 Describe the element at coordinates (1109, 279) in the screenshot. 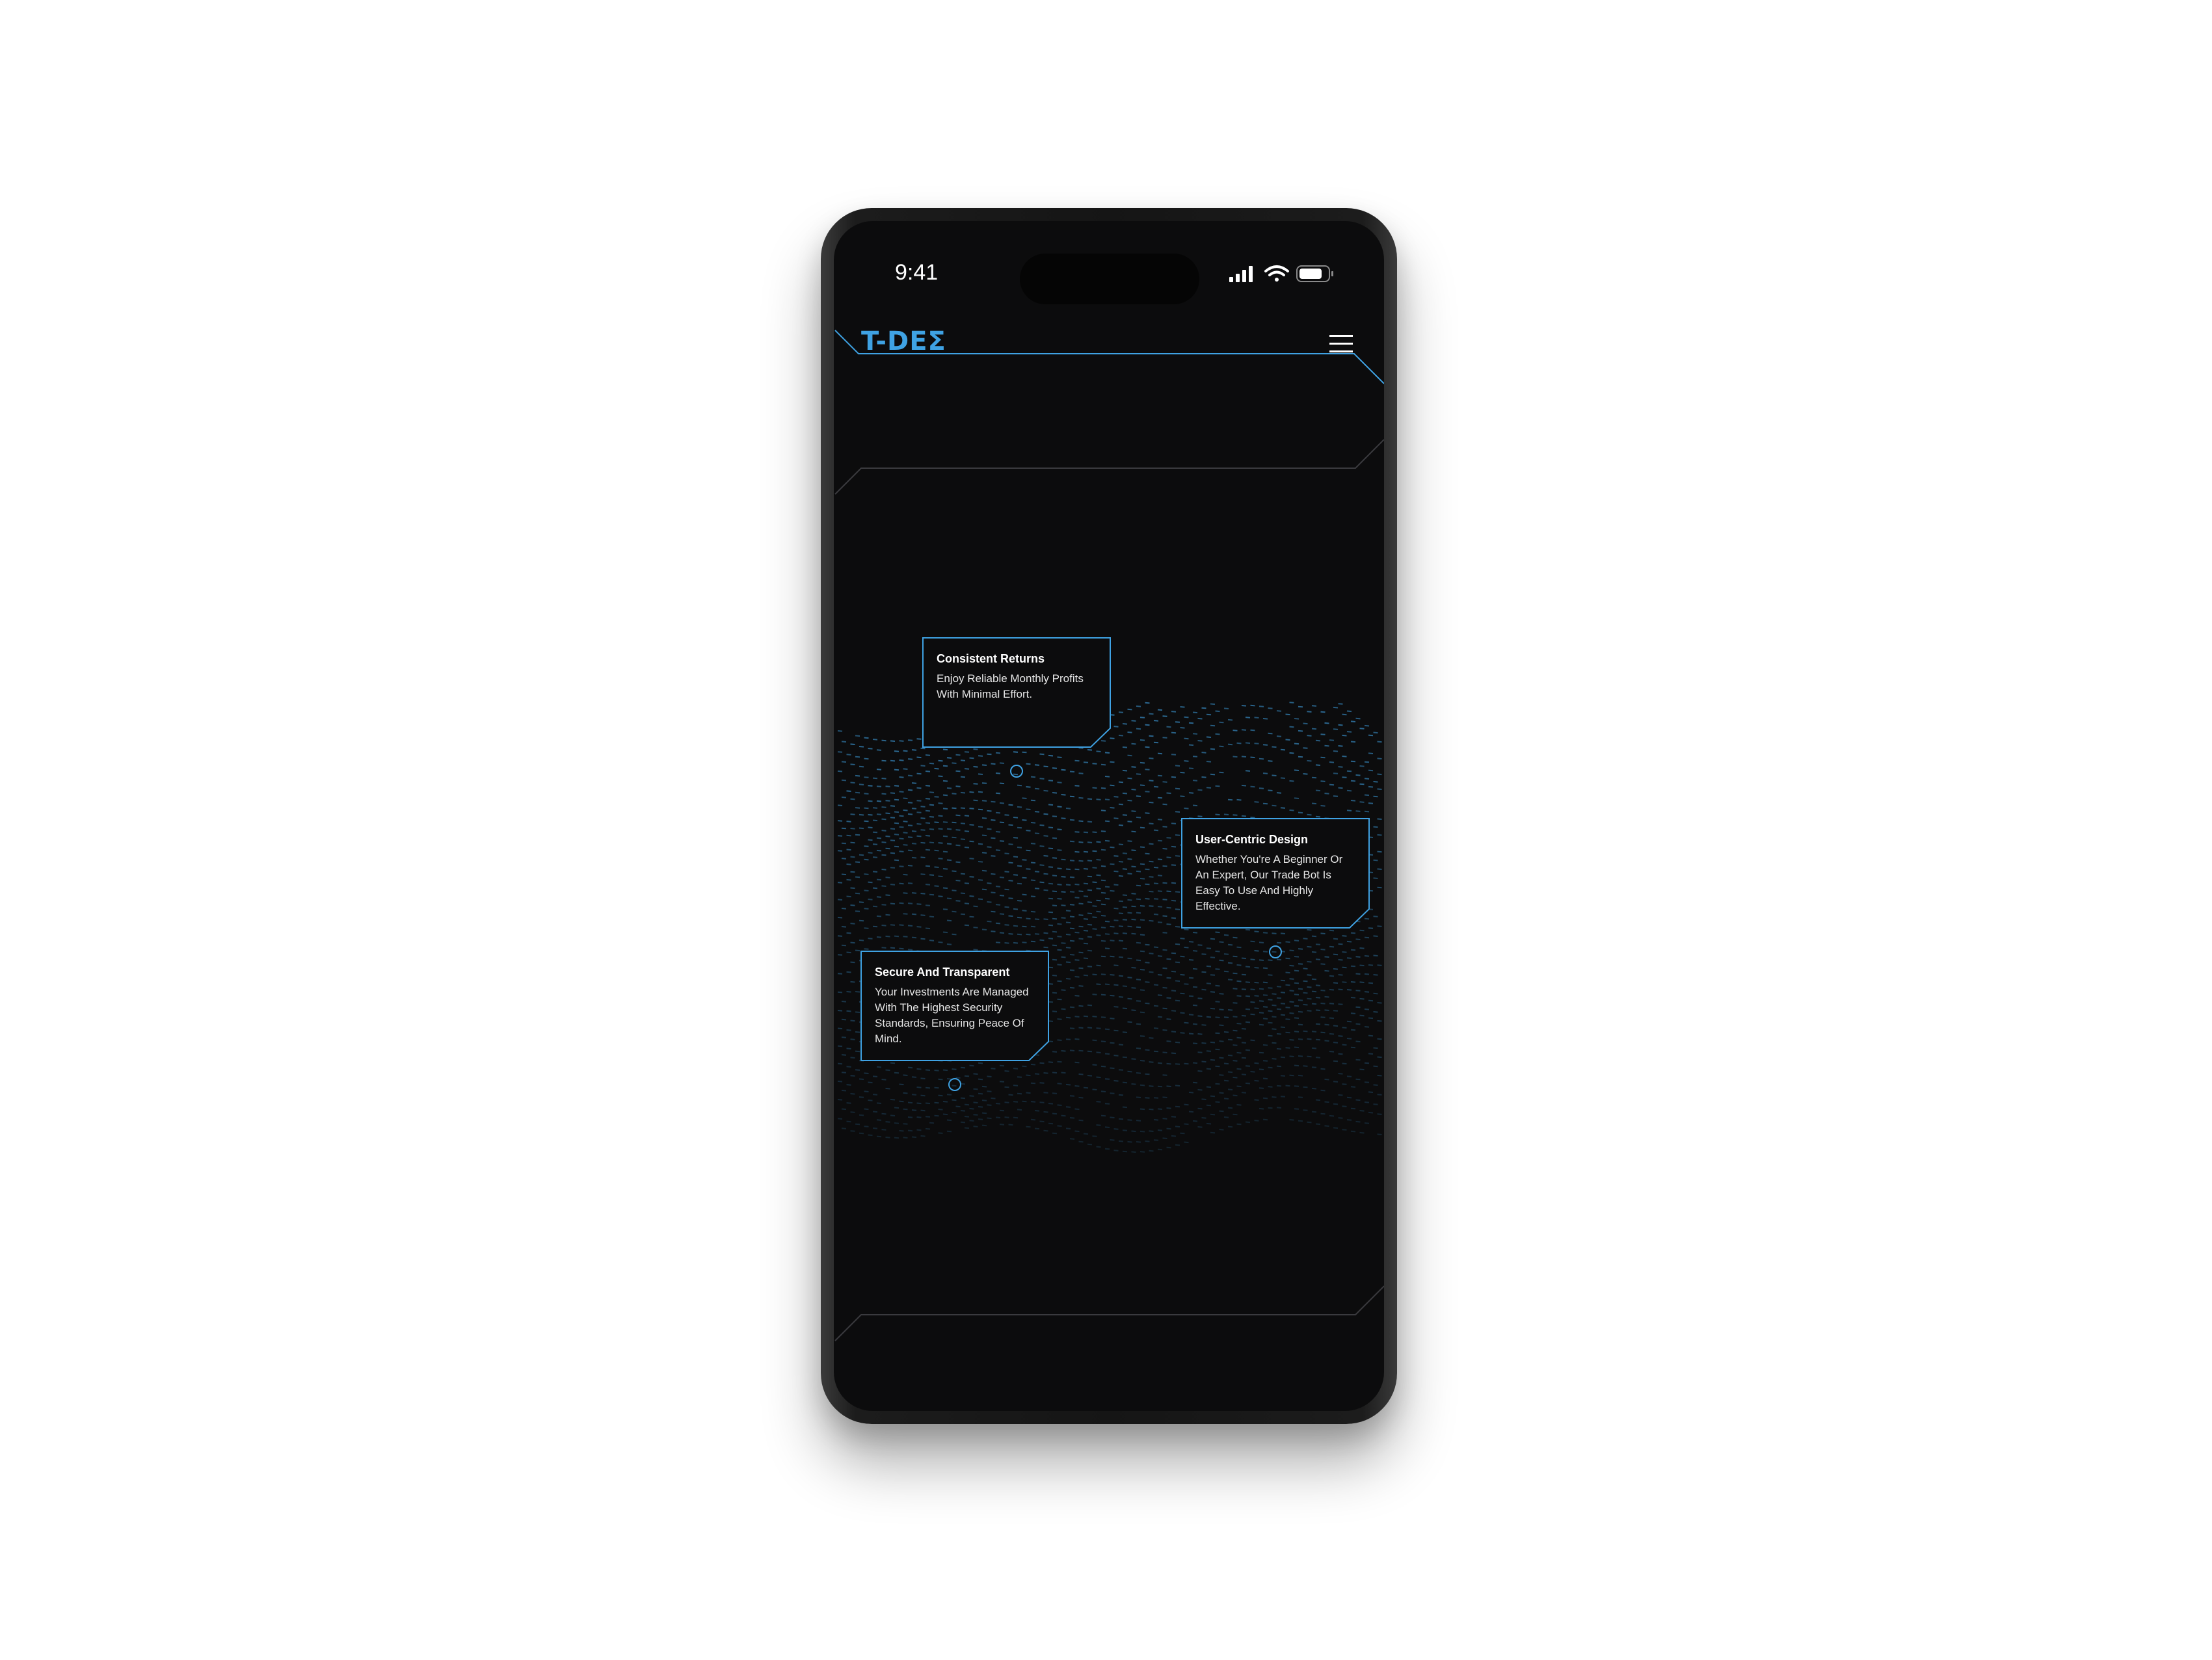

I see `dynamic-island` at that location.